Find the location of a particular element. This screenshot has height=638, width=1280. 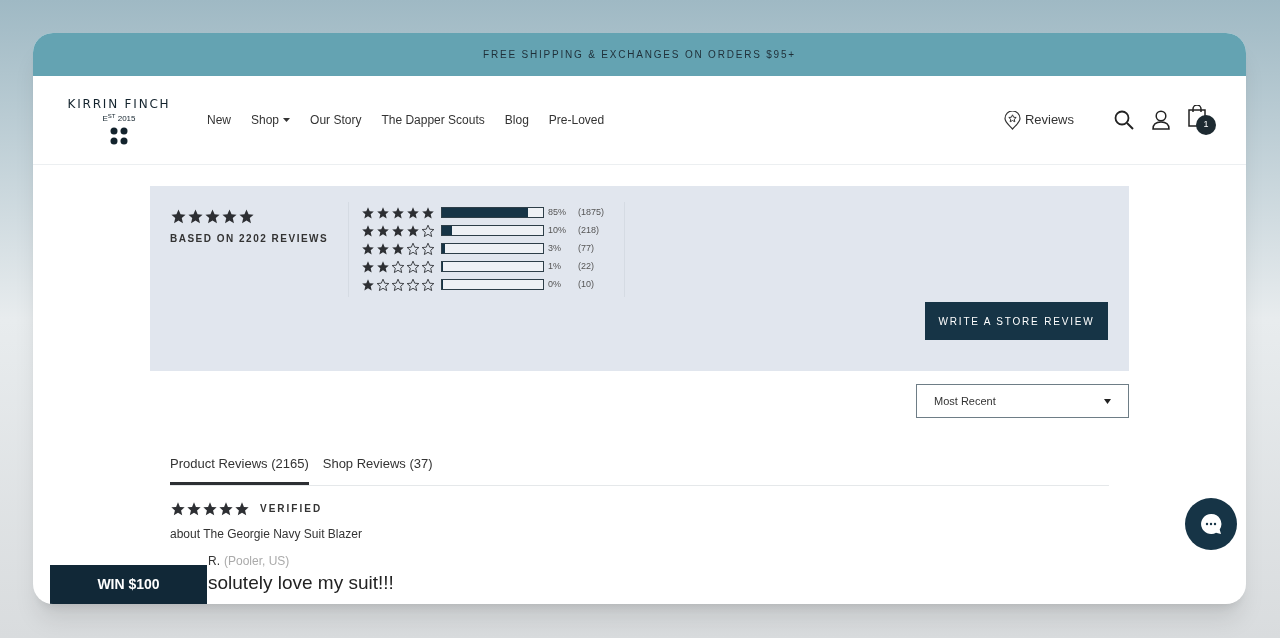

chat-bubble-icon is located at coordinates (1211, 524).